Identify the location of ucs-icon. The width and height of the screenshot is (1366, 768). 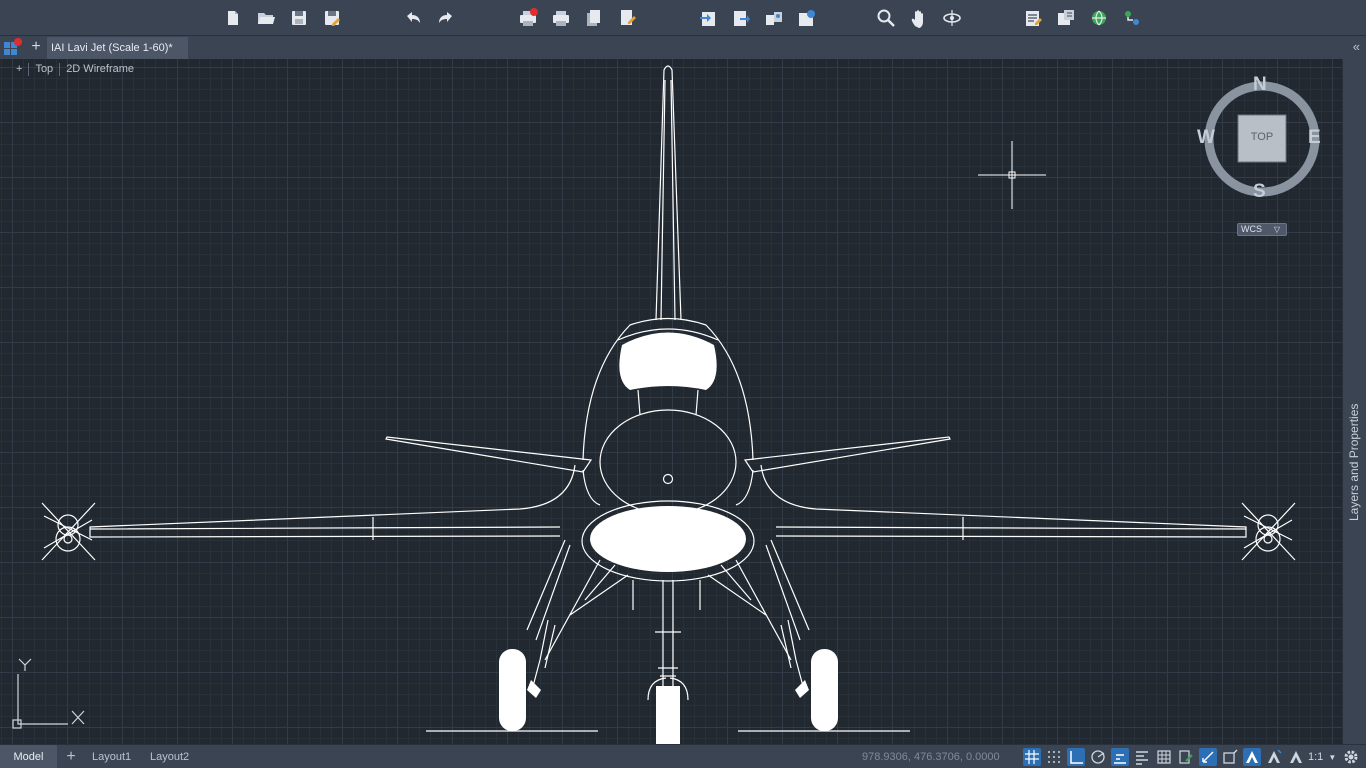
(48, 693).